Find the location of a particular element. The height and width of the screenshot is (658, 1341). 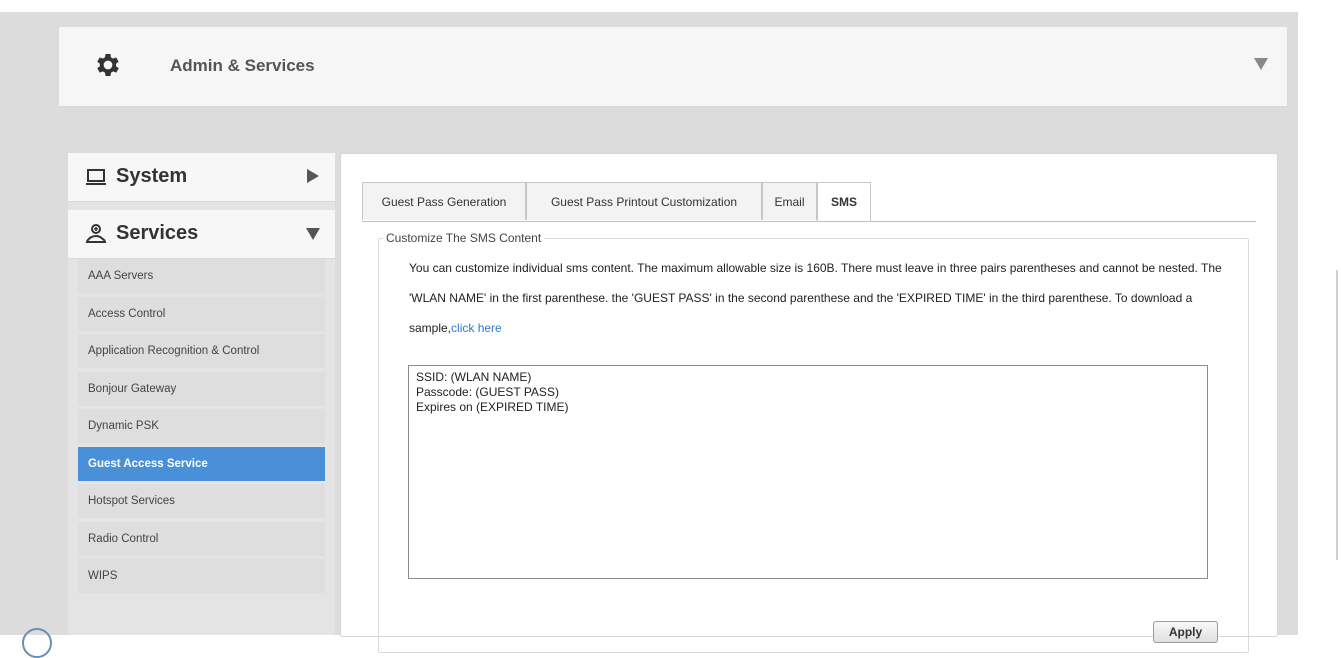

laptop-icon is located at coordinates (96, 177).